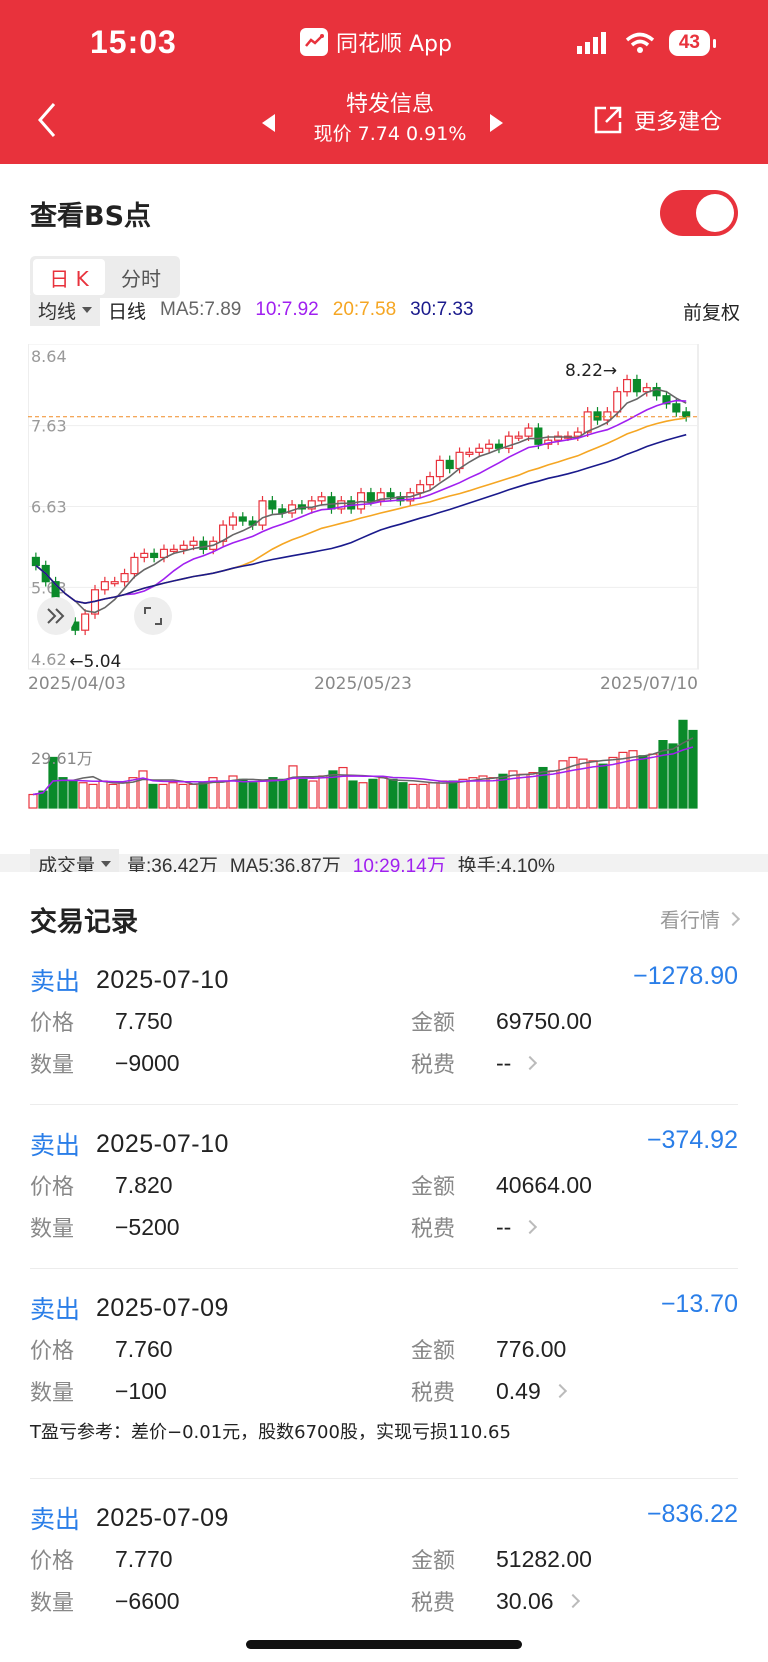  What do you see at coordinates (49, 356) in the screenshot?
I see `y-tick-label: 8.64` at bounding box center [49, 356].